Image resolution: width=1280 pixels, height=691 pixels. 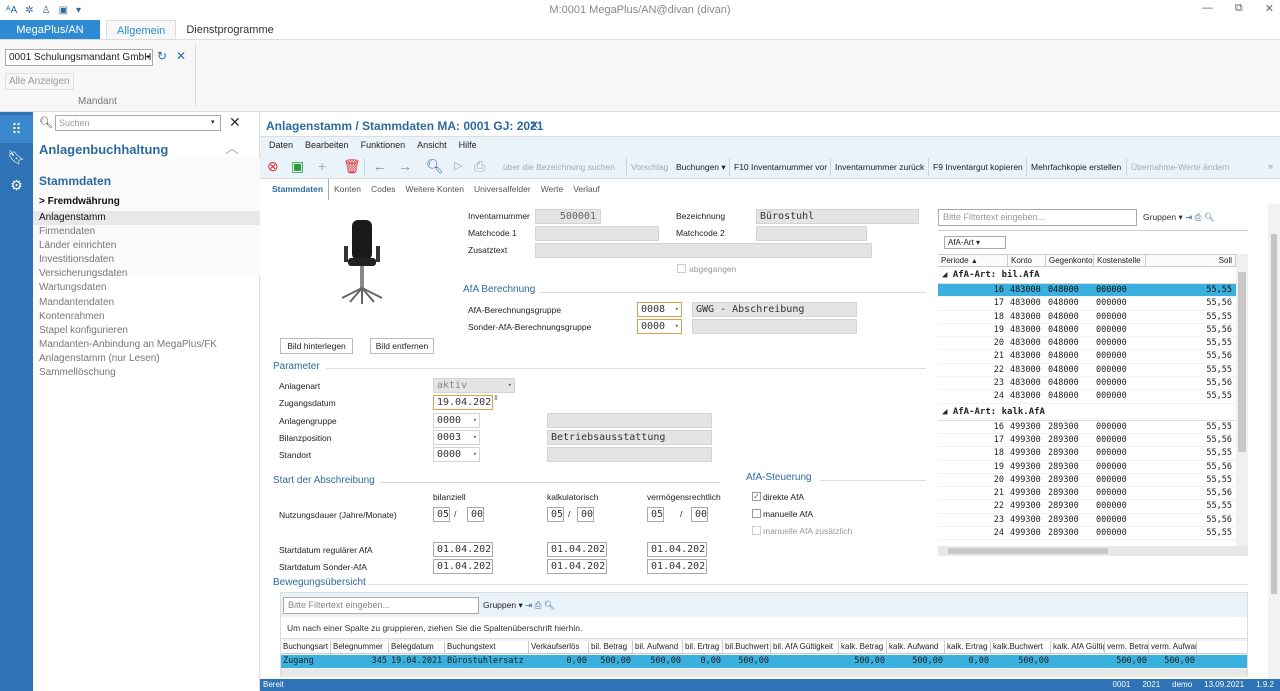 I want to click on zusatztext-field, so click(x=703, y=250).